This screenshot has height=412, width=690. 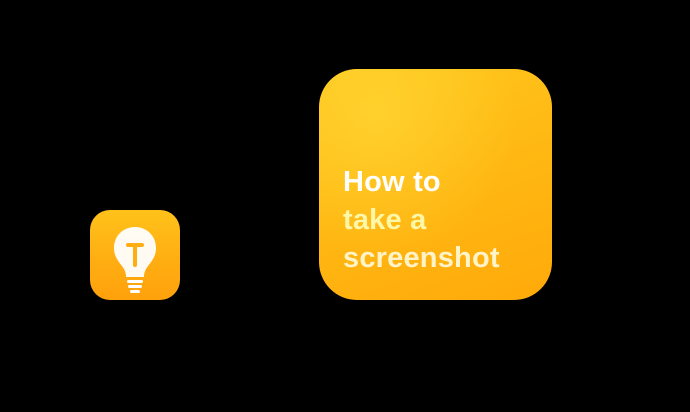 I want to click on lightbulb-icon, so click(x=135, y=260).